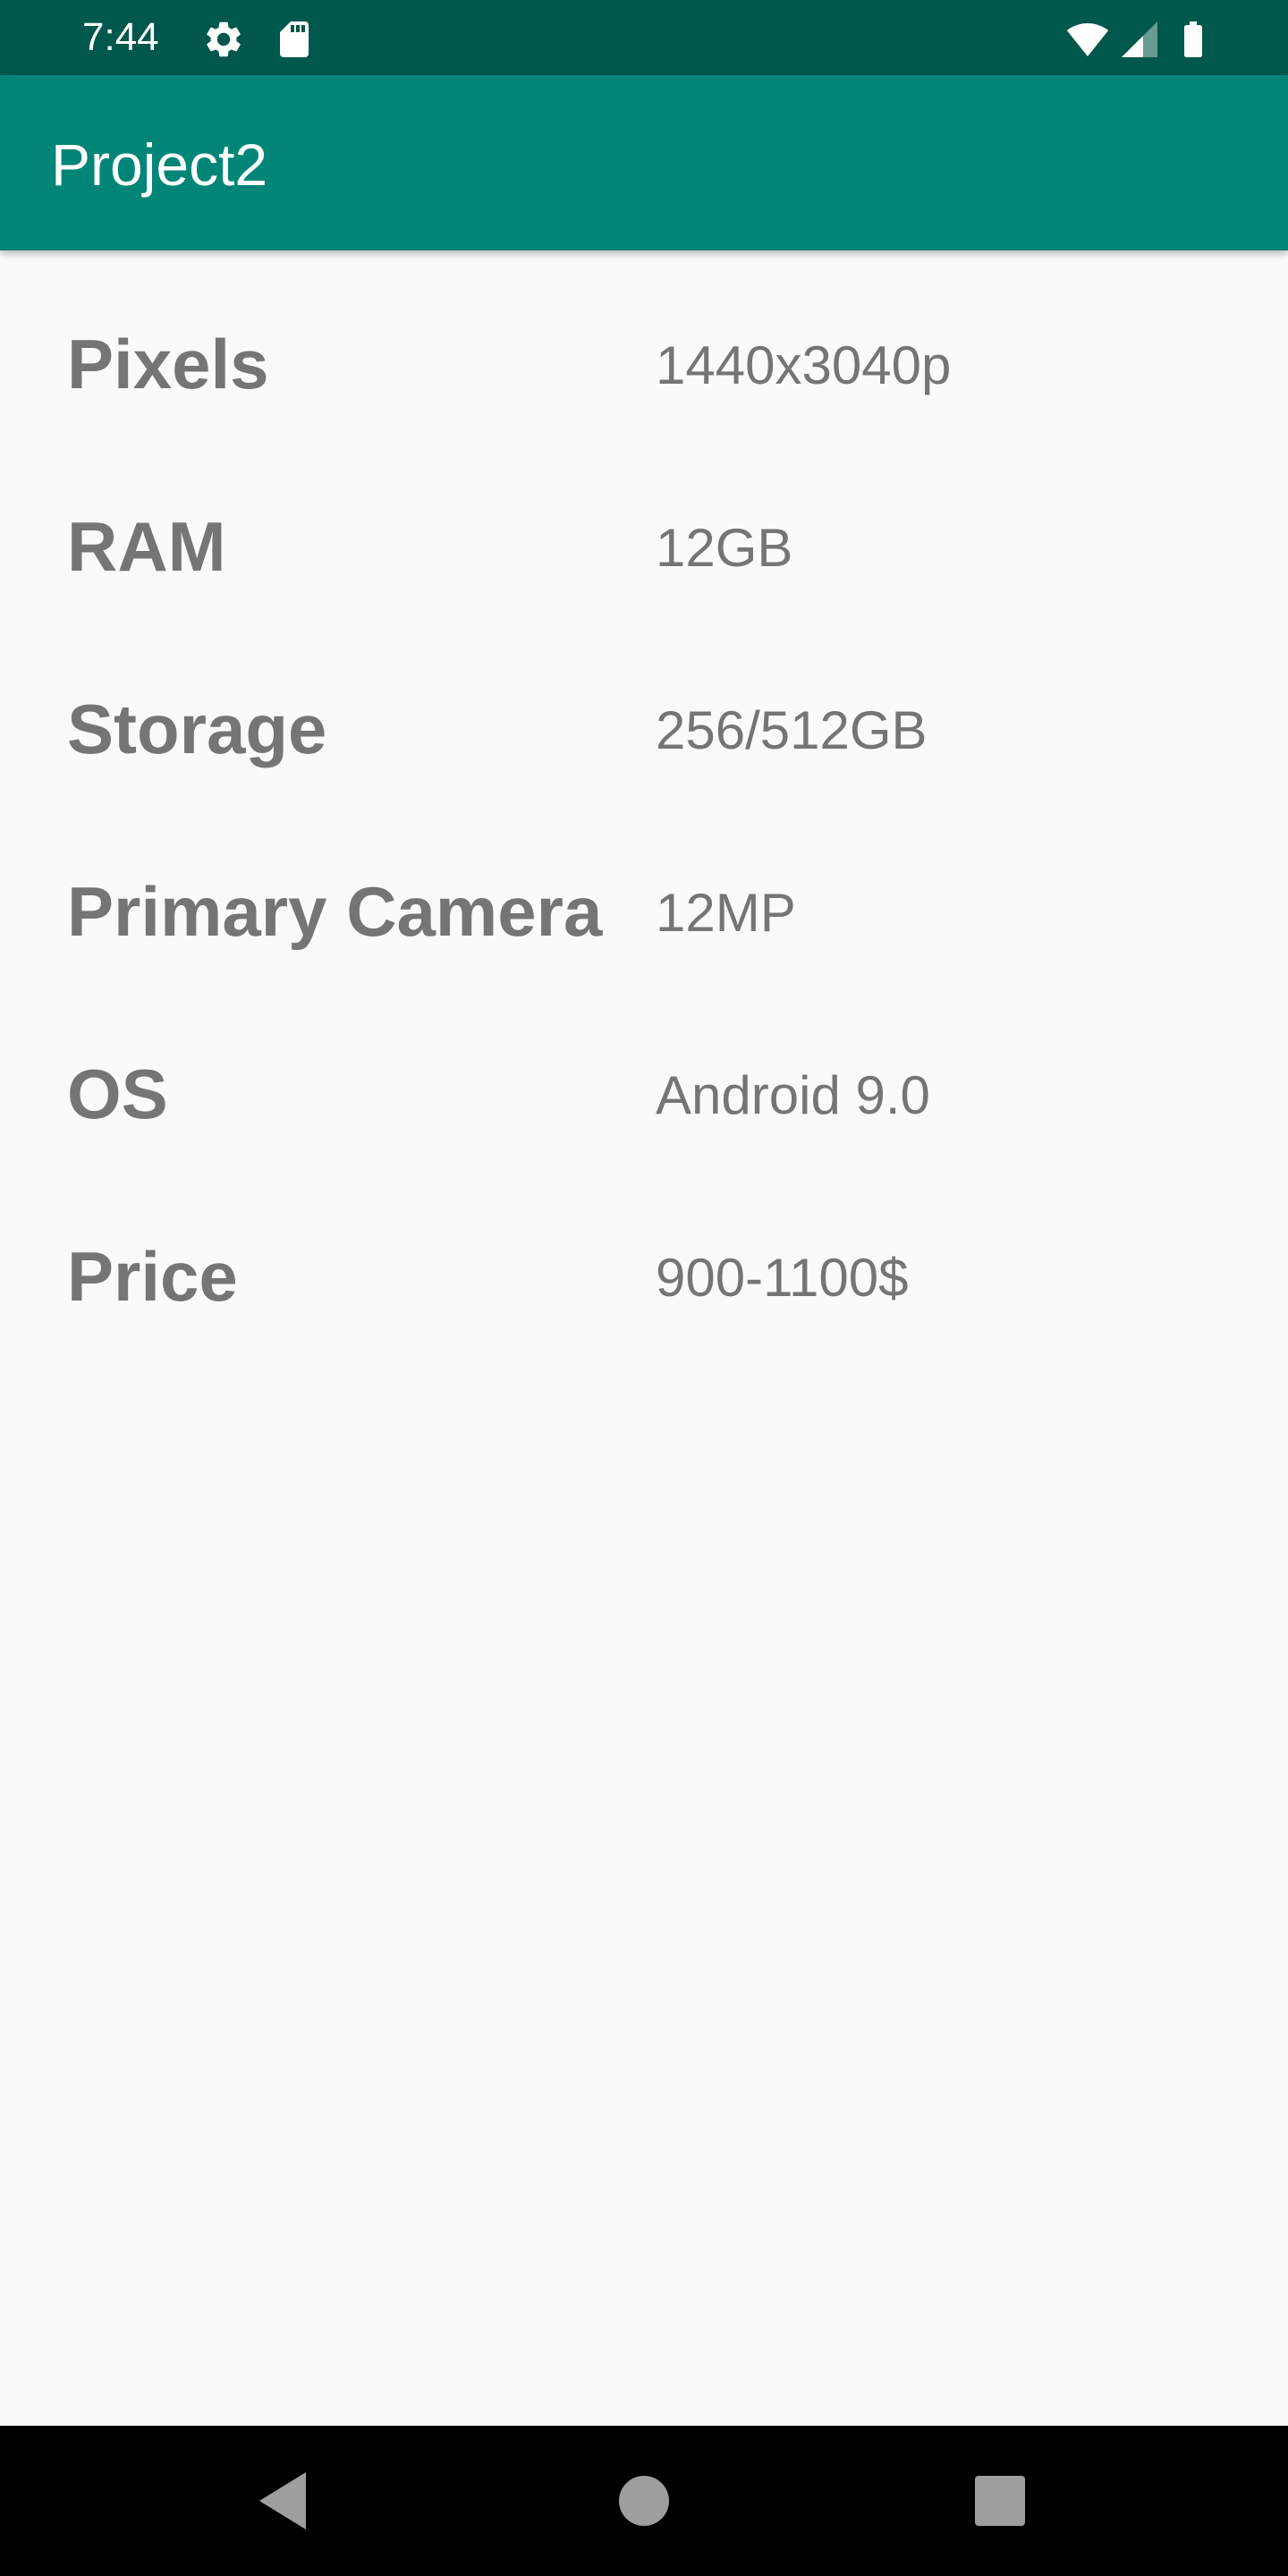 Image resolution: width=1288 pixels, height=2576 pixels. What do you see at coordinates (644, 37) in the screenshot?
I see `status-bar: 7:44` at bounding box center [644, 37].